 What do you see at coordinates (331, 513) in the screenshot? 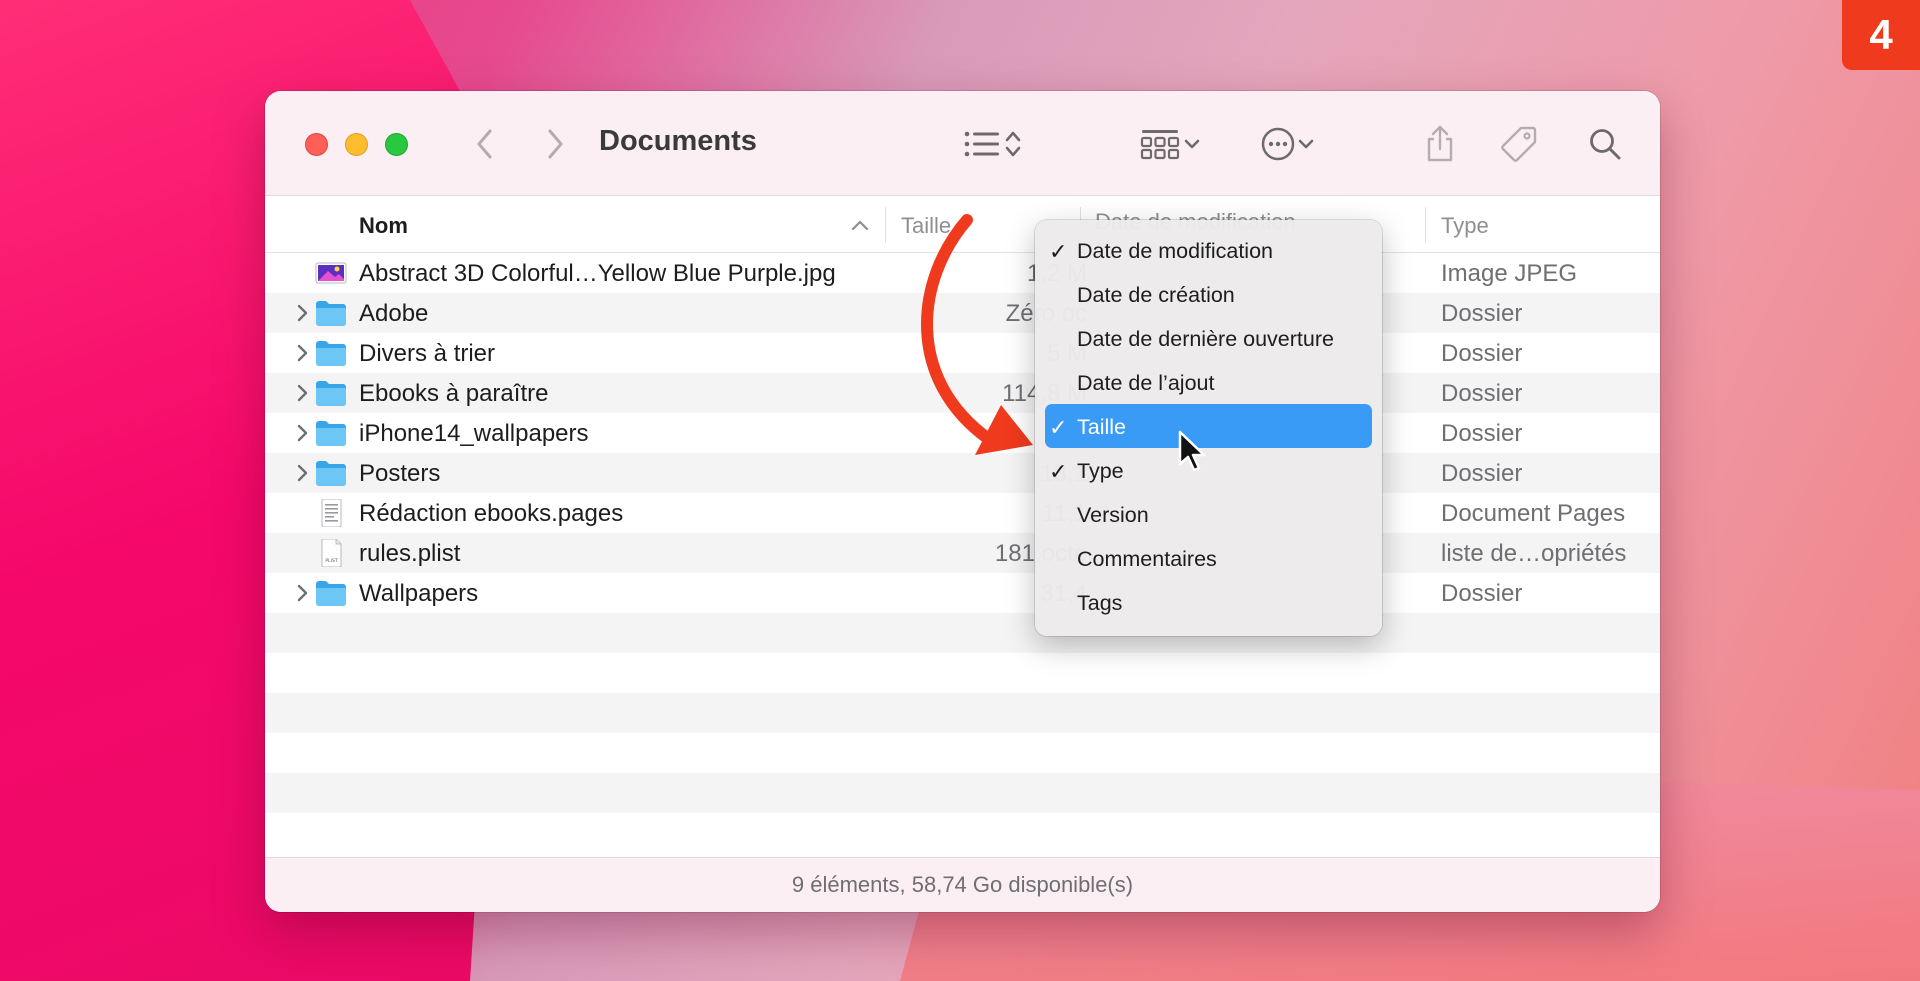
I see `pages-document-icon` at bounding box center [331, 513].